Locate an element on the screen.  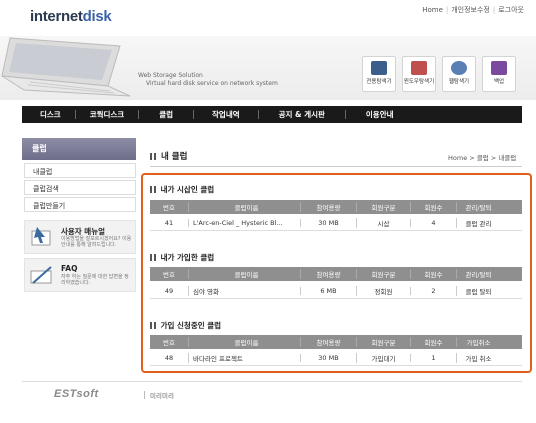
club-leave-link: 클럽 탈퇴 is located at coordinates (478, 290).